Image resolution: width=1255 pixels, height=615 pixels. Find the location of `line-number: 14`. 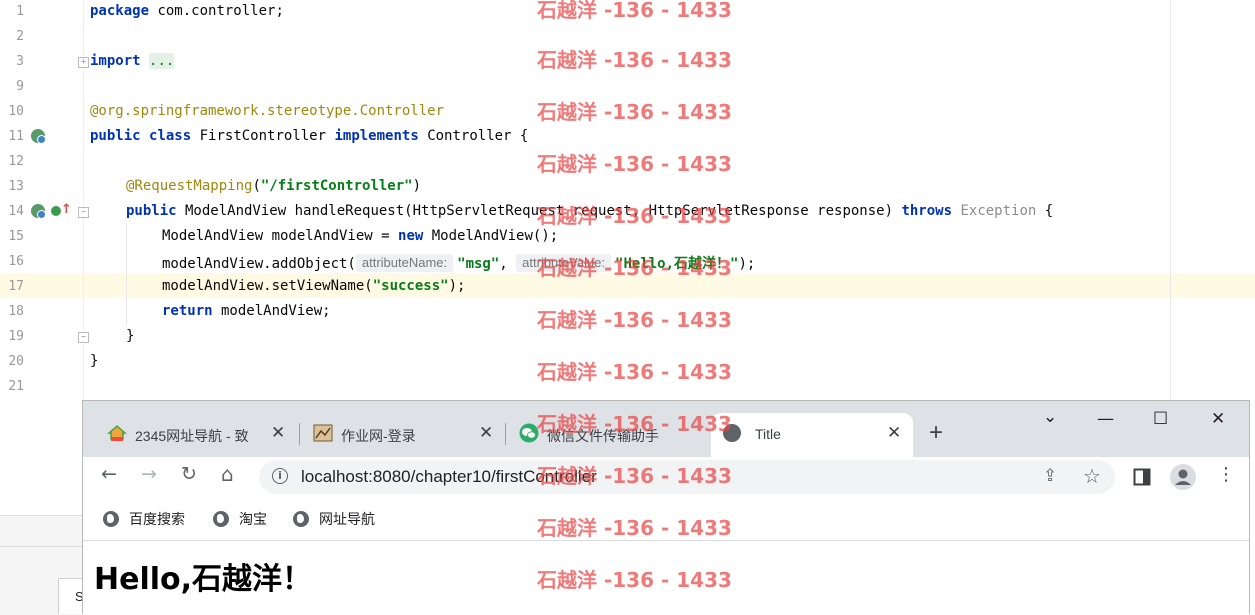

line-number: 14 is located at coordinates (16, 211).